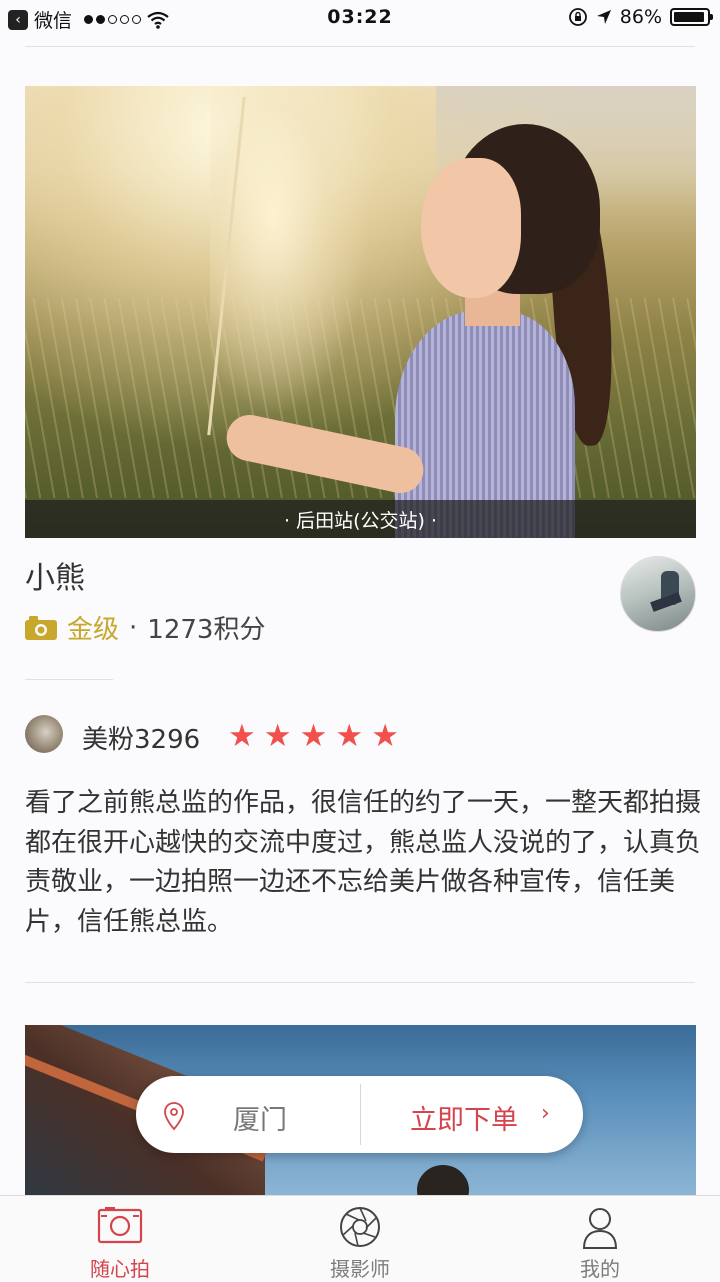  I want to click on order-now-button: 立即下单, so click(464, 1117).